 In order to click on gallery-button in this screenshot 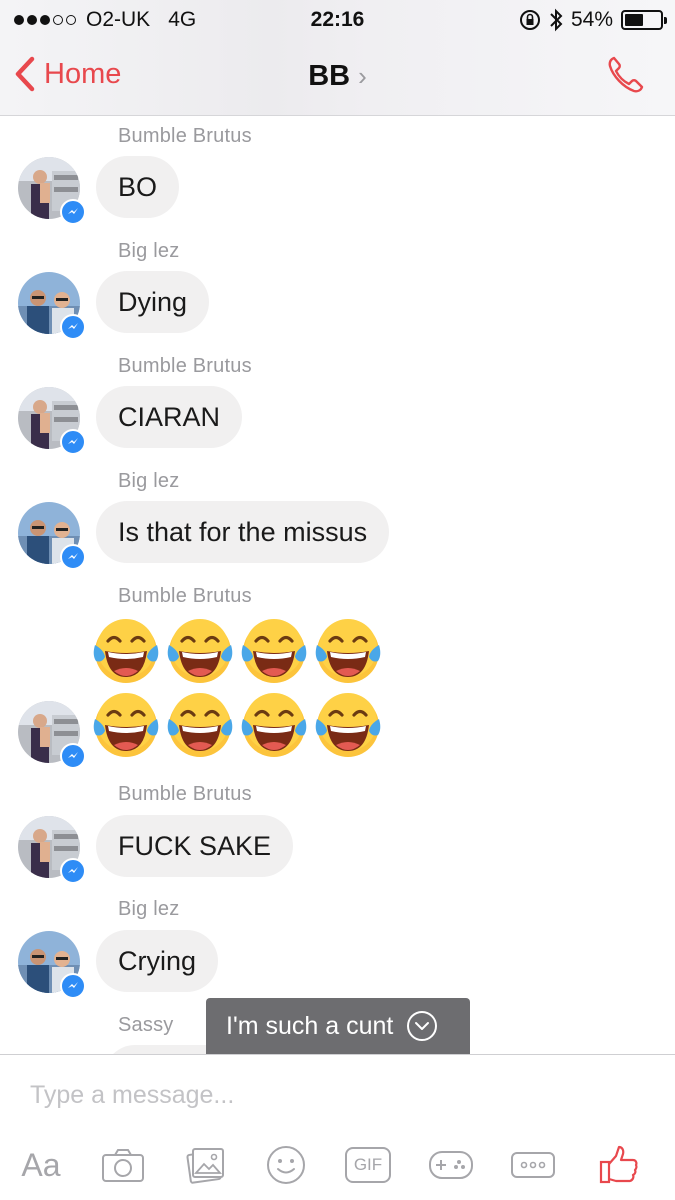, I will do `click(206, 1165)`.